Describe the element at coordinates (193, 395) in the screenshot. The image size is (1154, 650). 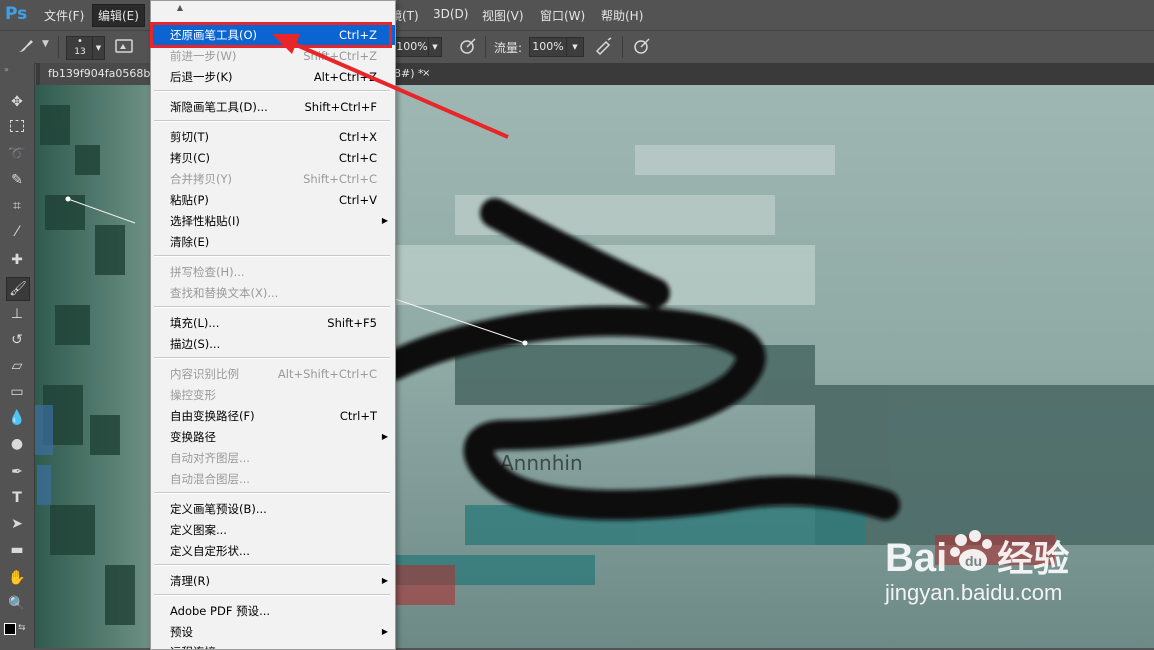
I see `menu-puppet-warp: 操控变形` at that location.